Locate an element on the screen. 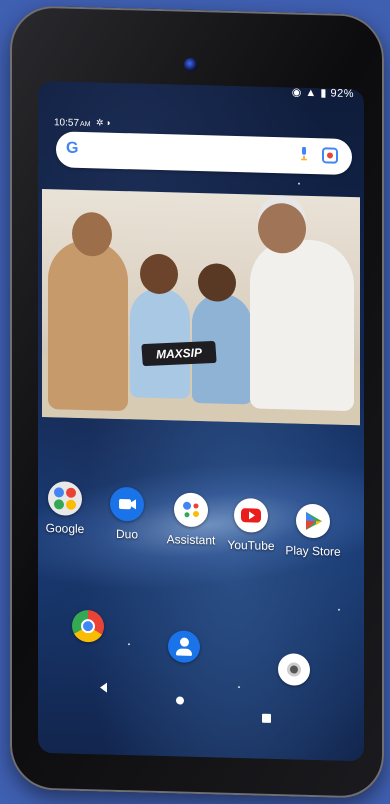 The height and width of the screenshot is (804, 390). back-icon is located at coordinates (103, 687).